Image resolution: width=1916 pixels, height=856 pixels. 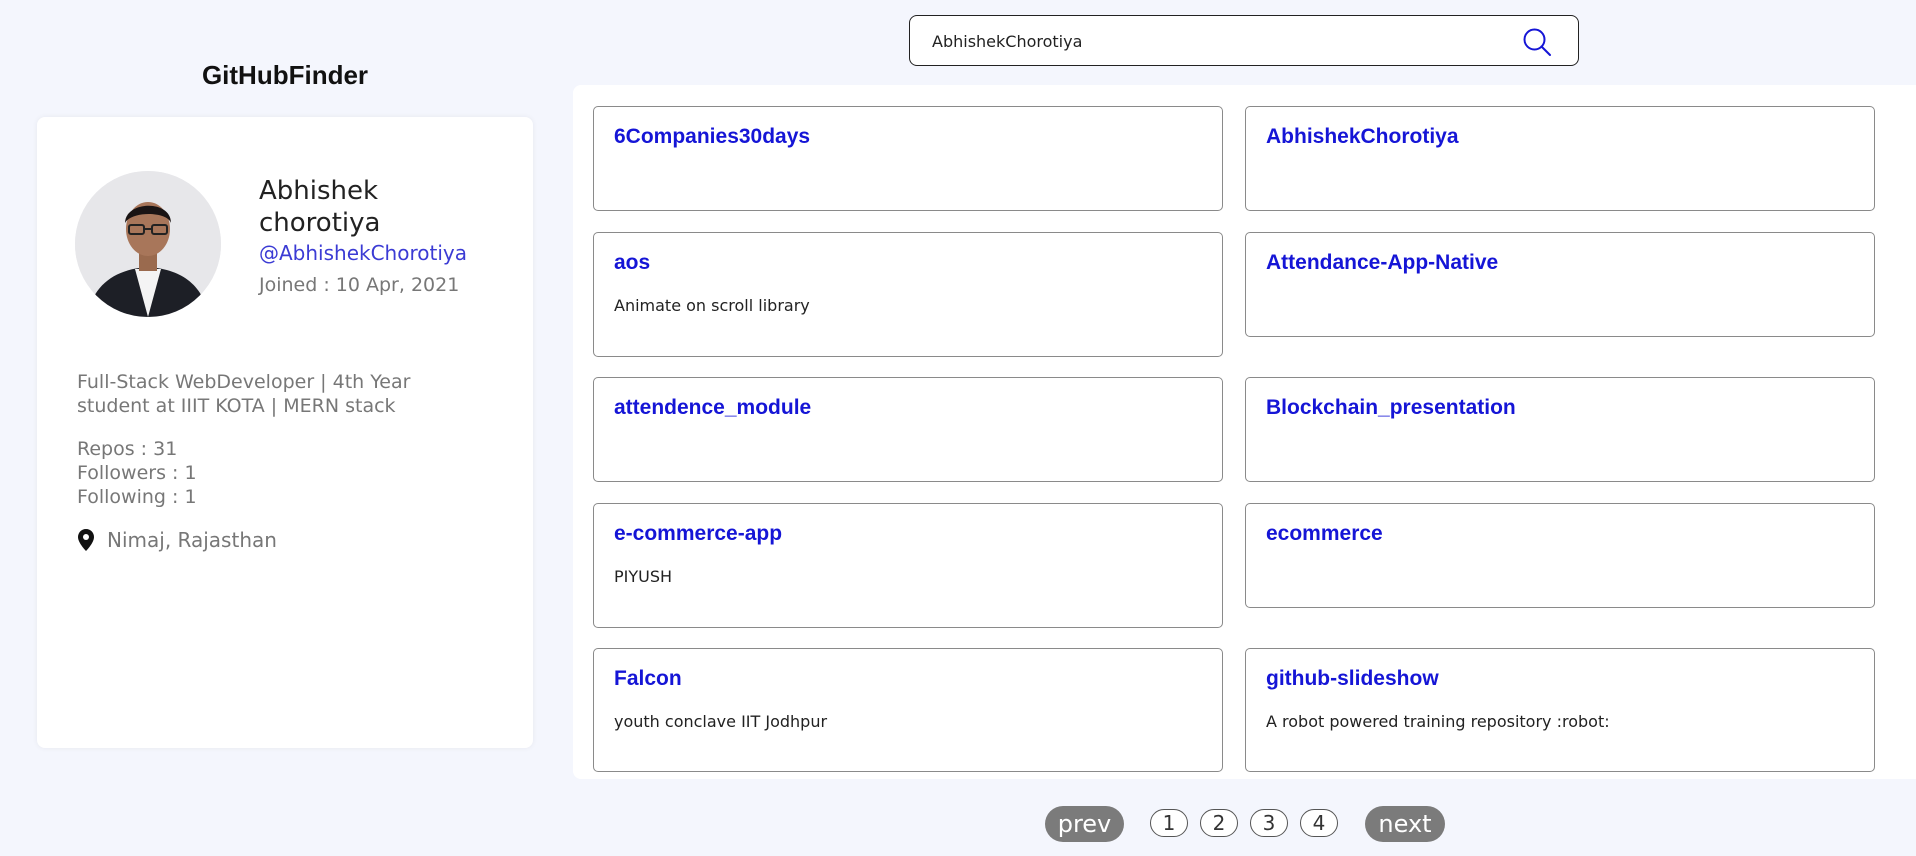 What do you see at coordinates (363, 253) in the screenshot?
I see `profile-handle: @AbhishekChorotiya` at bounding box center [363, 253].